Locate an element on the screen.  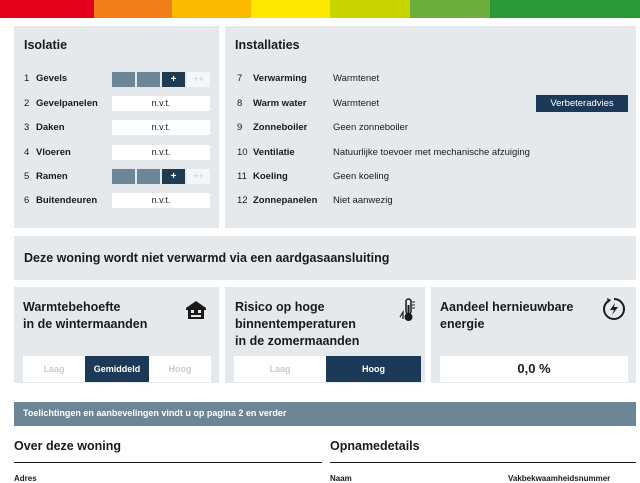
row-label: Zonneboiler is located at coordinates (280, 127).